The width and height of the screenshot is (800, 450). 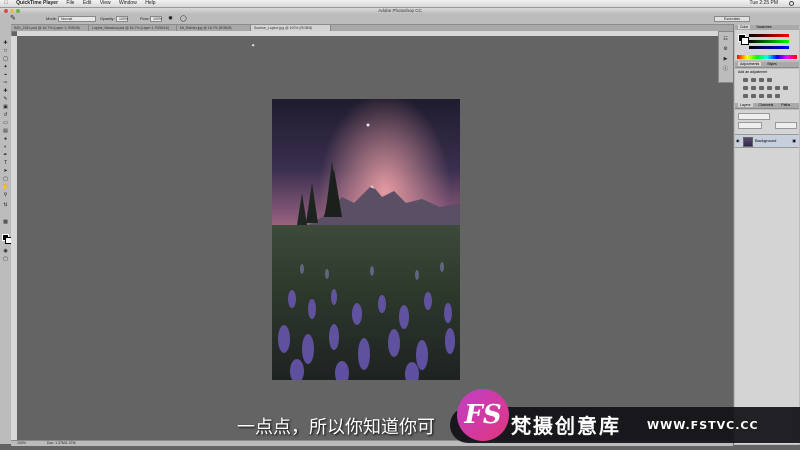 I want to click on channel-mixer-adjust-icon, so click(x=785, y=88).